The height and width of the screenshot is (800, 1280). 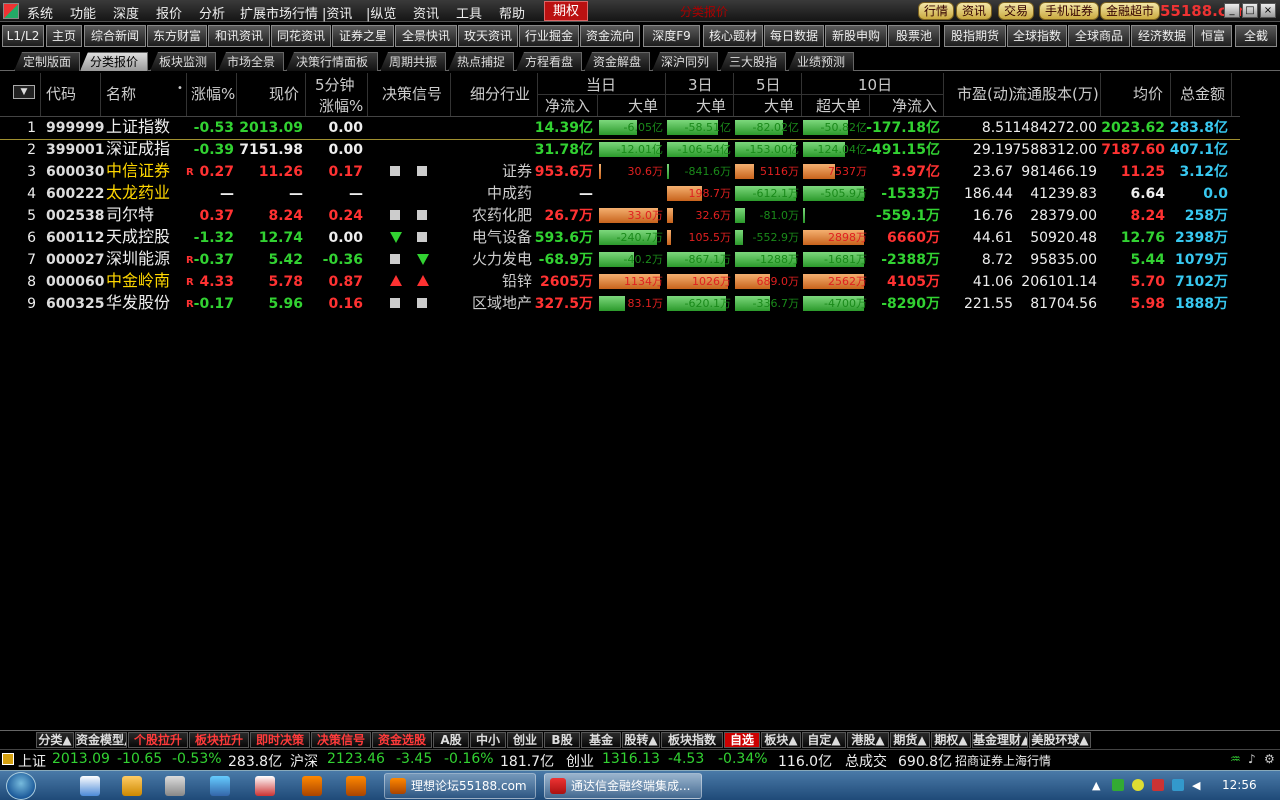 I want to click on bottom-tab: 美股环球▲, so click(x=1060, y=740).